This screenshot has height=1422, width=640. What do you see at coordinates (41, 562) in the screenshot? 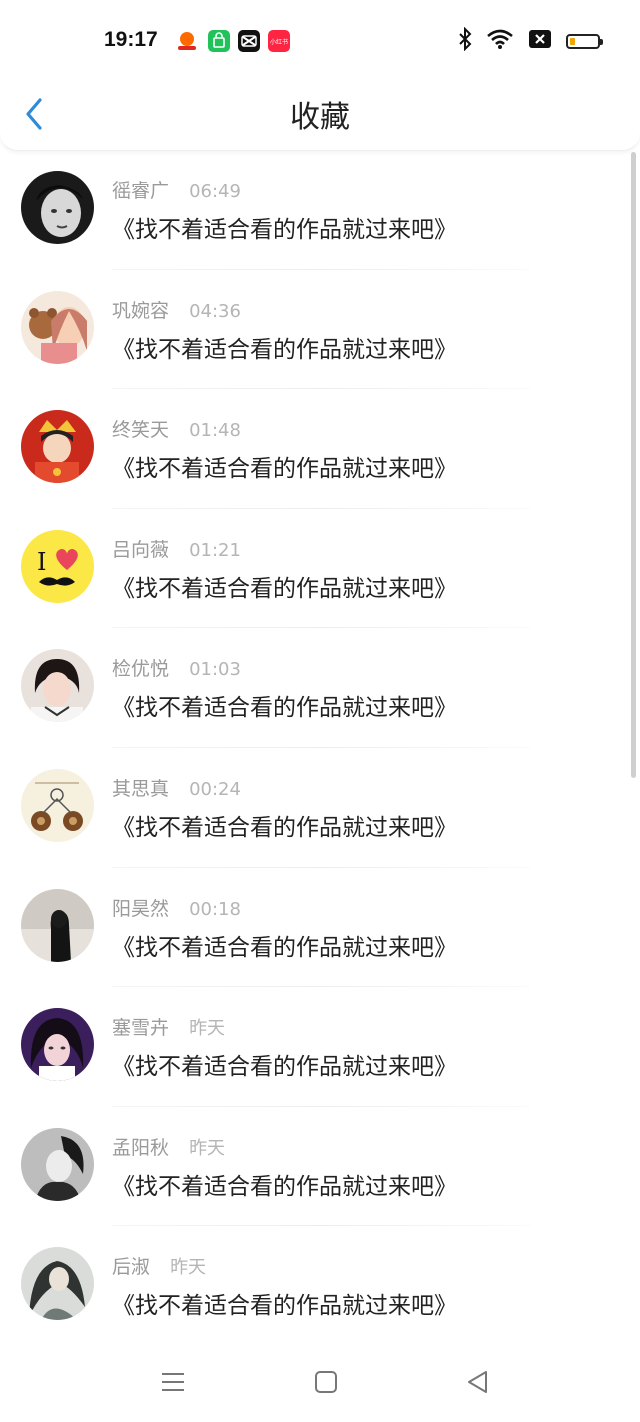
I see `avatar-letter-icon: I` at bounding box center [41, 562].